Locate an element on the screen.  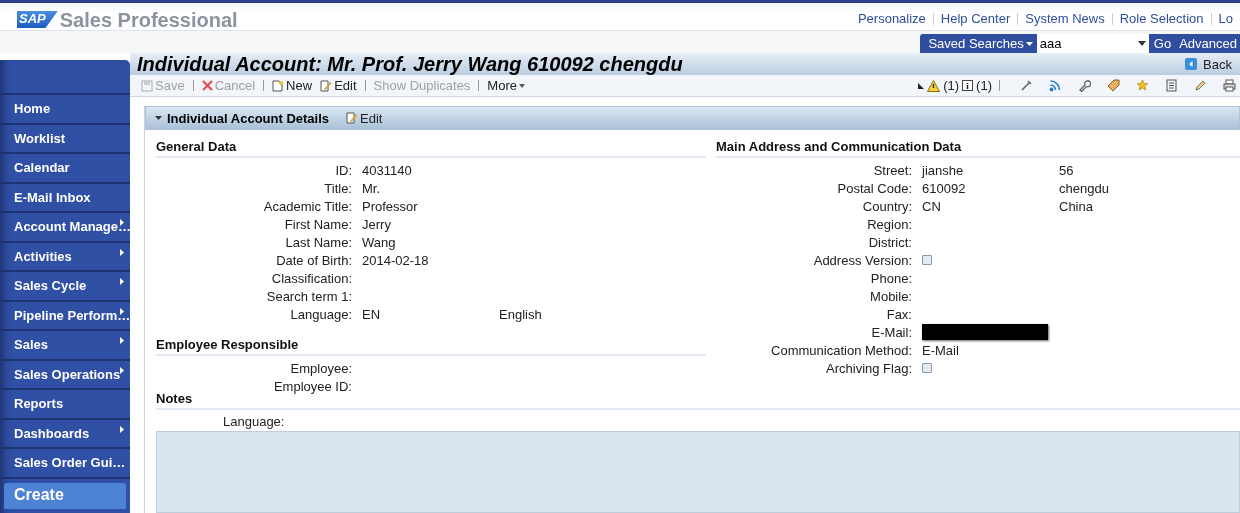
field-label: Classification: is located at coordinates (311, 278).